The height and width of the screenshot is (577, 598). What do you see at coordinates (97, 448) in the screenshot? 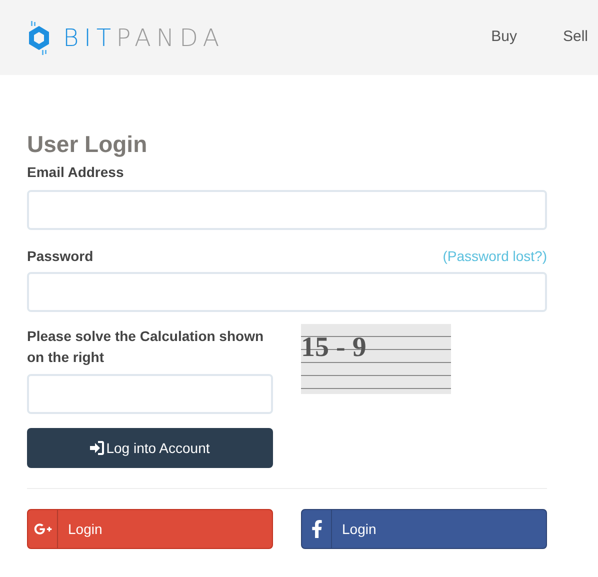
I see `sign-in-icon` at bounding box center [97, 448].